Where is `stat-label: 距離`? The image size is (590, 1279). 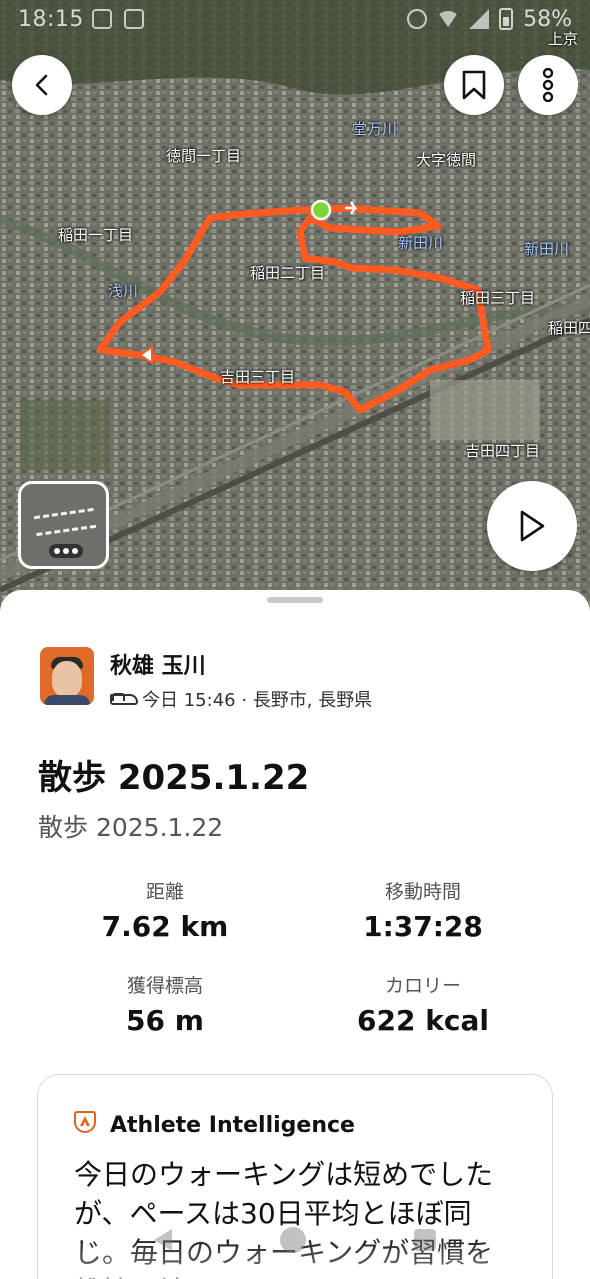
stat-label: 距離 is located at coordinates (164, 892).